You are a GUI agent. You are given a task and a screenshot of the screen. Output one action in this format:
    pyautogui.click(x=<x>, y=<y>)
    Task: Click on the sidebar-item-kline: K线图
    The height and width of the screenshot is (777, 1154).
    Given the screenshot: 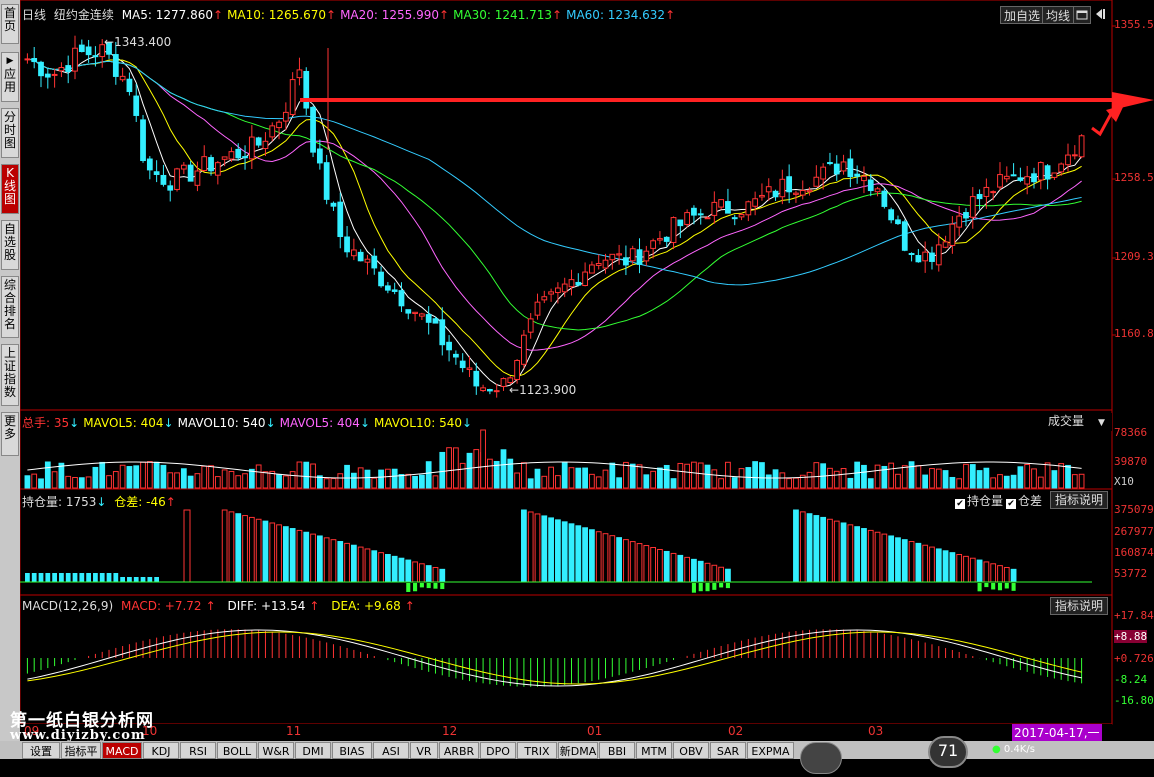 What is the action you would take?
    pyautogui.click(x=10, y=189)
    